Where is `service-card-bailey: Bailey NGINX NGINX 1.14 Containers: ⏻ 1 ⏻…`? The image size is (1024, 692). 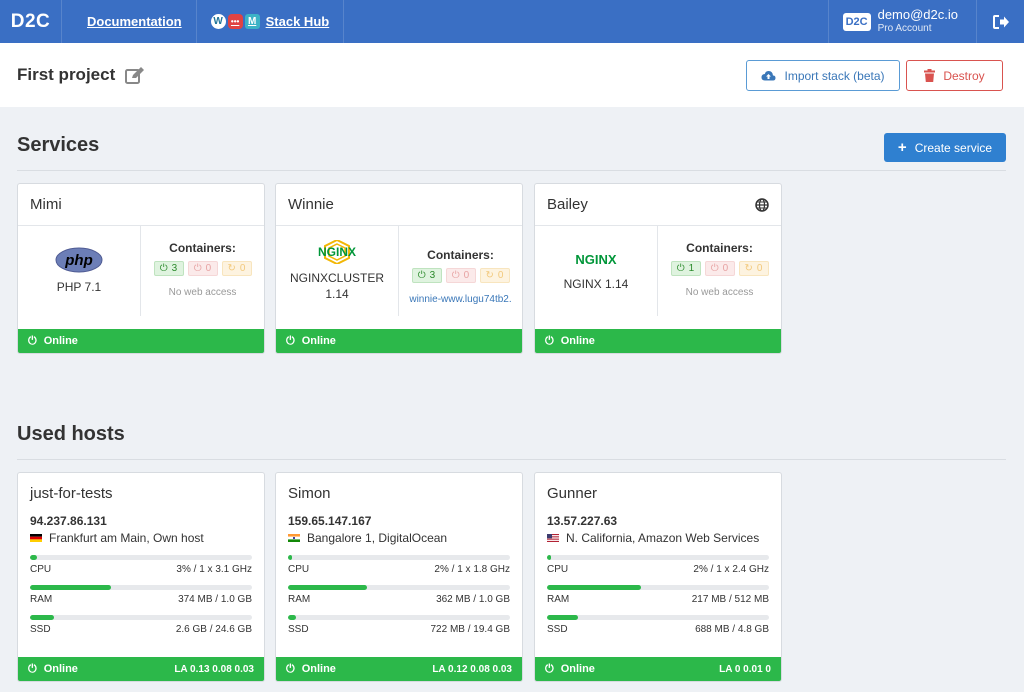
service-card-bailey: Bailey NGINX NGINX 1.14 Containers: ⏻ 1 ⏻… is located at coordinates (658, 268).